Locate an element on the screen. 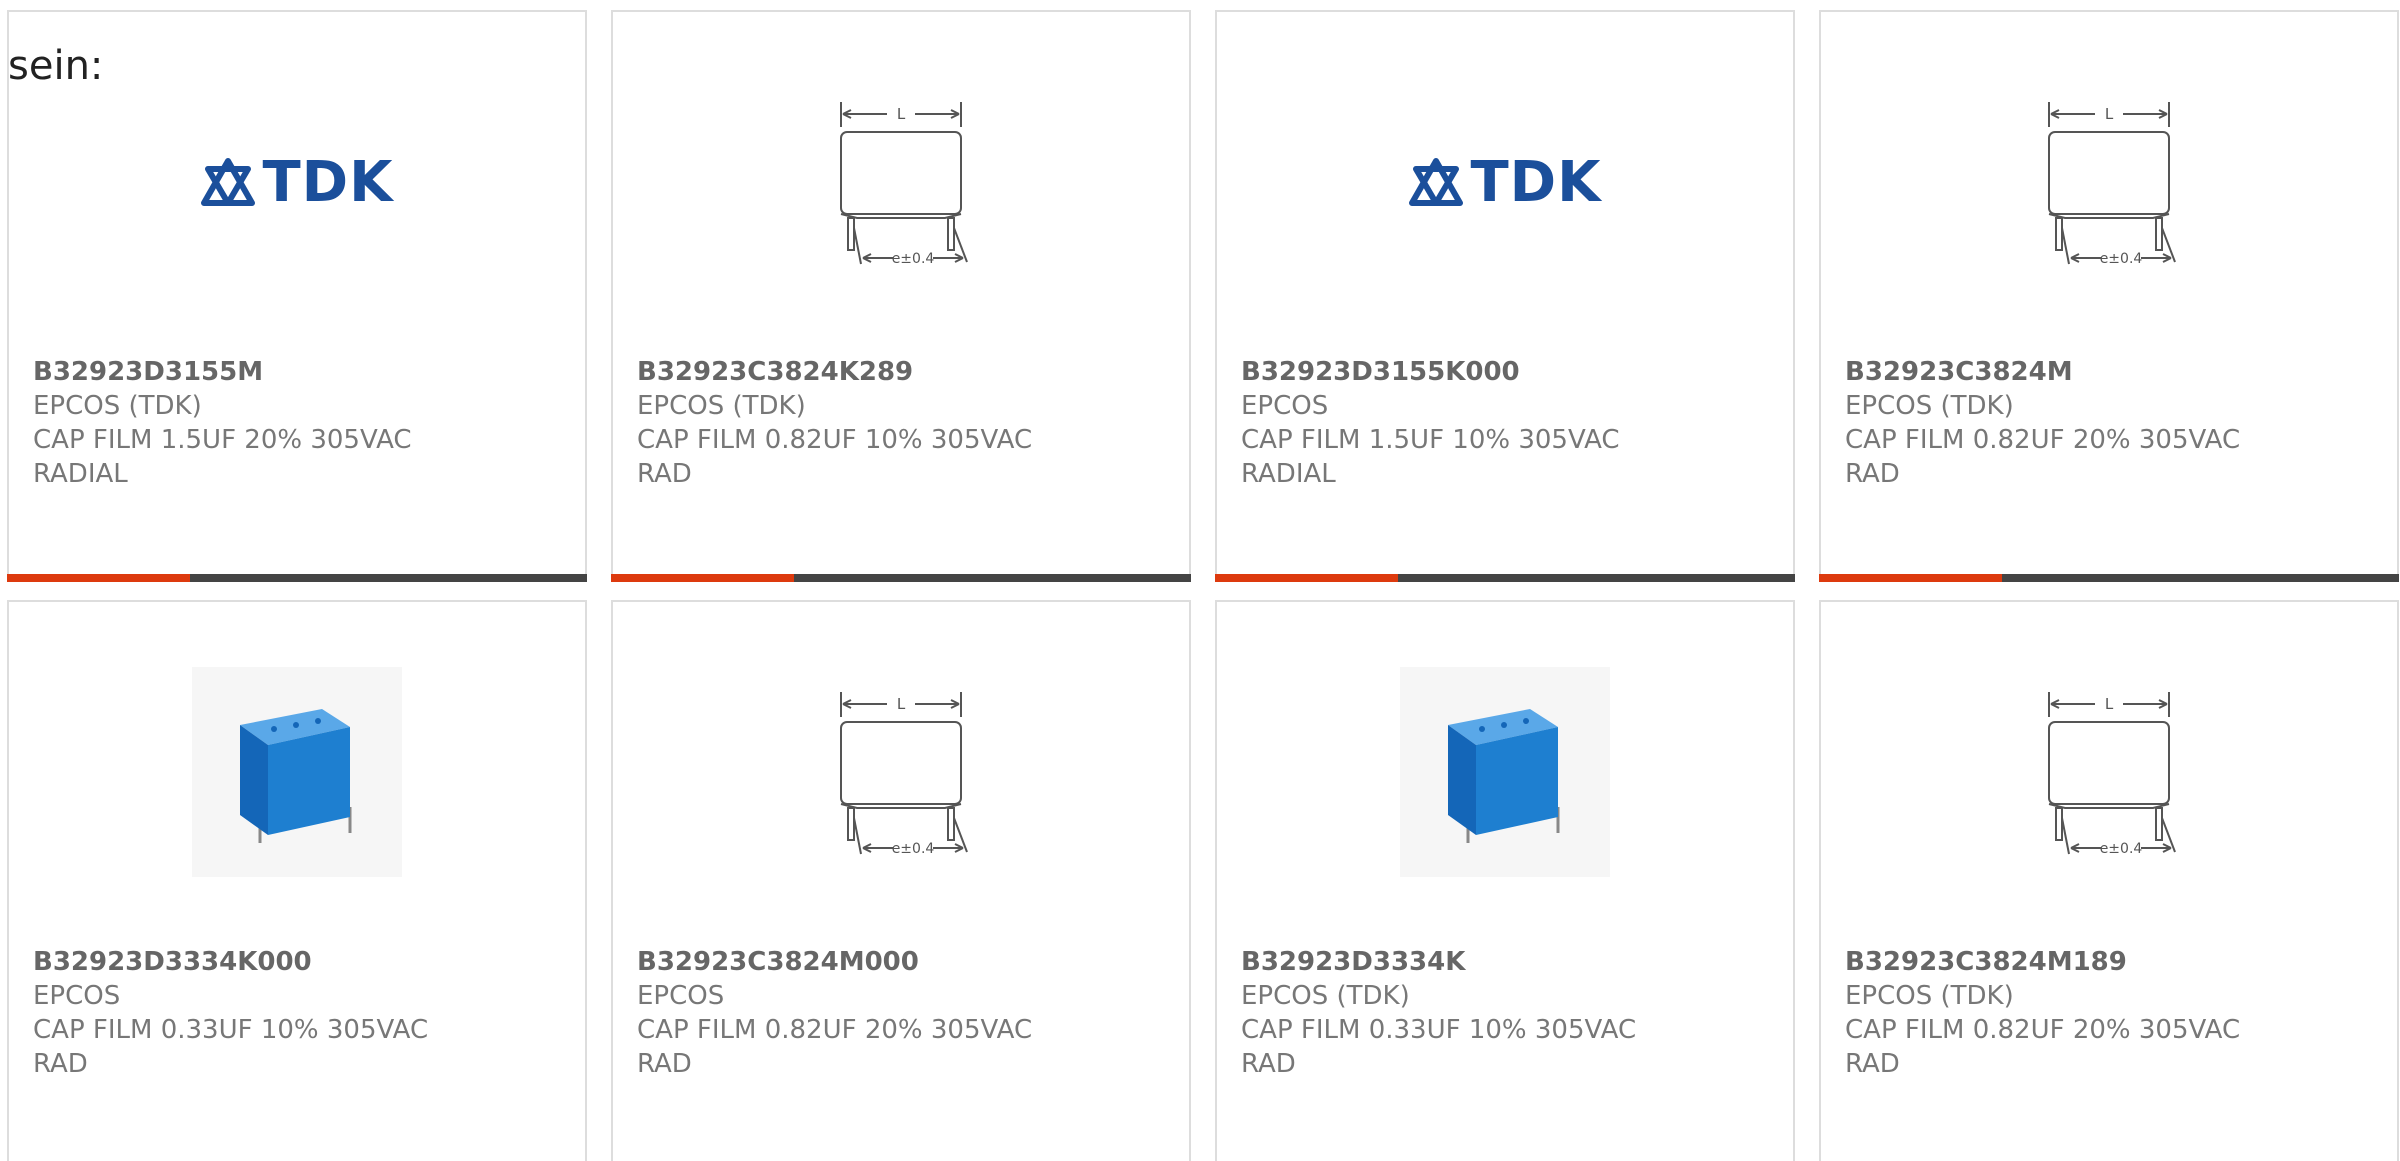  intro-text: sein: is located at coordinates (56, 66).